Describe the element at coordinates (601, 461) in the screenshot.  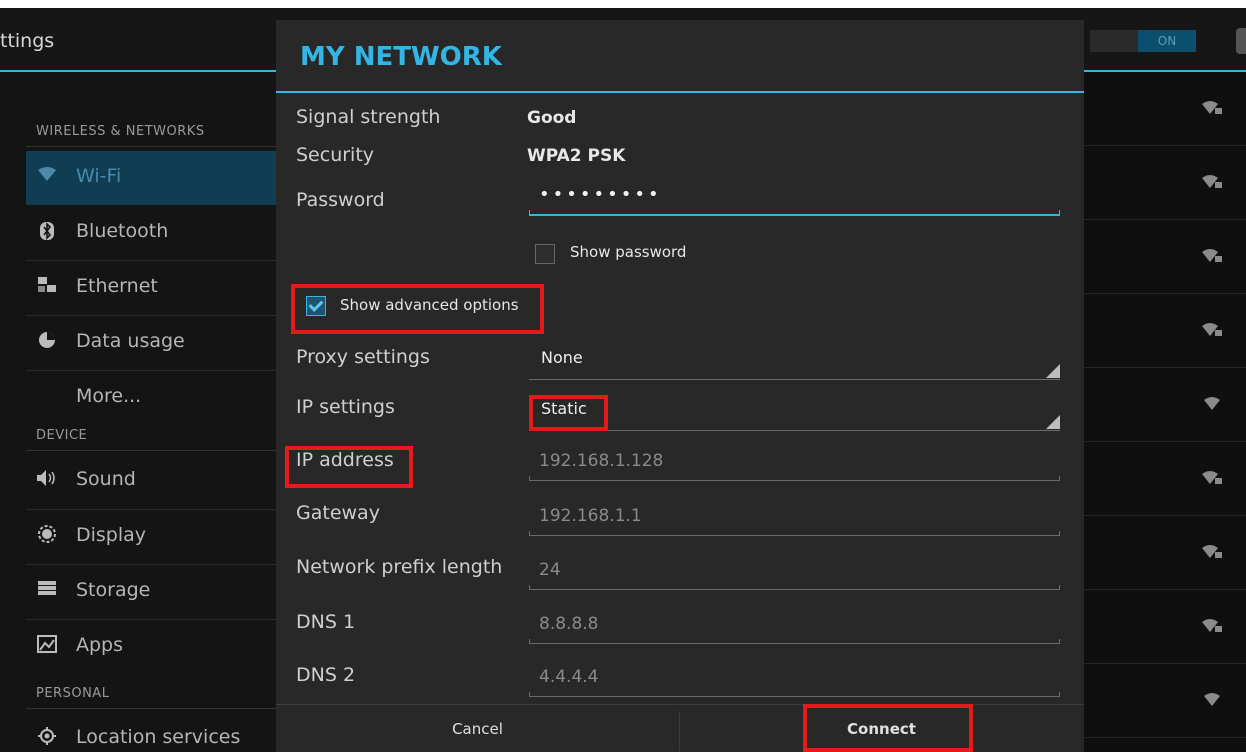
I see `ip-address-value: 192.168.1.128` at that location.